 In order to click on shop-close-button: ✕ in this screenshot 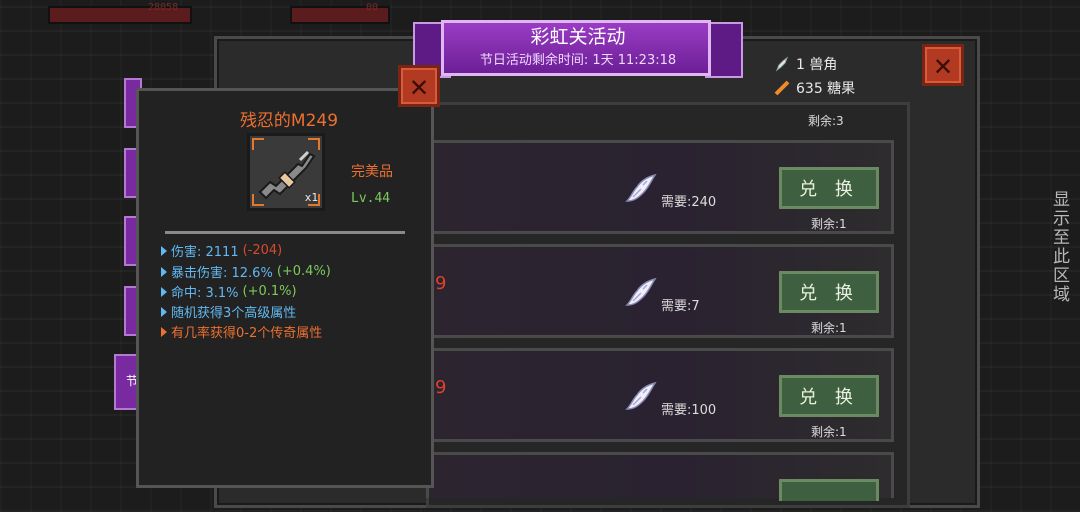, I will do `click(943, 65)`.